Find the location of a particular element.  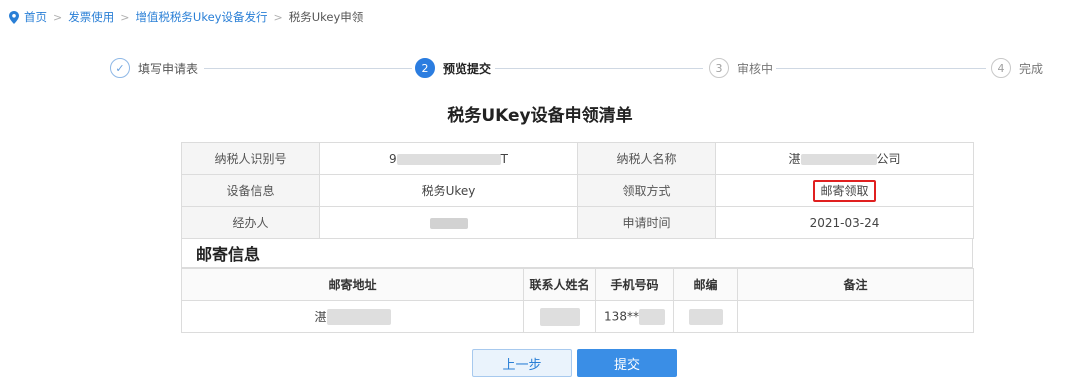

pickup-method-cell: 邮寄领取 is located at coordinates (844, 190).